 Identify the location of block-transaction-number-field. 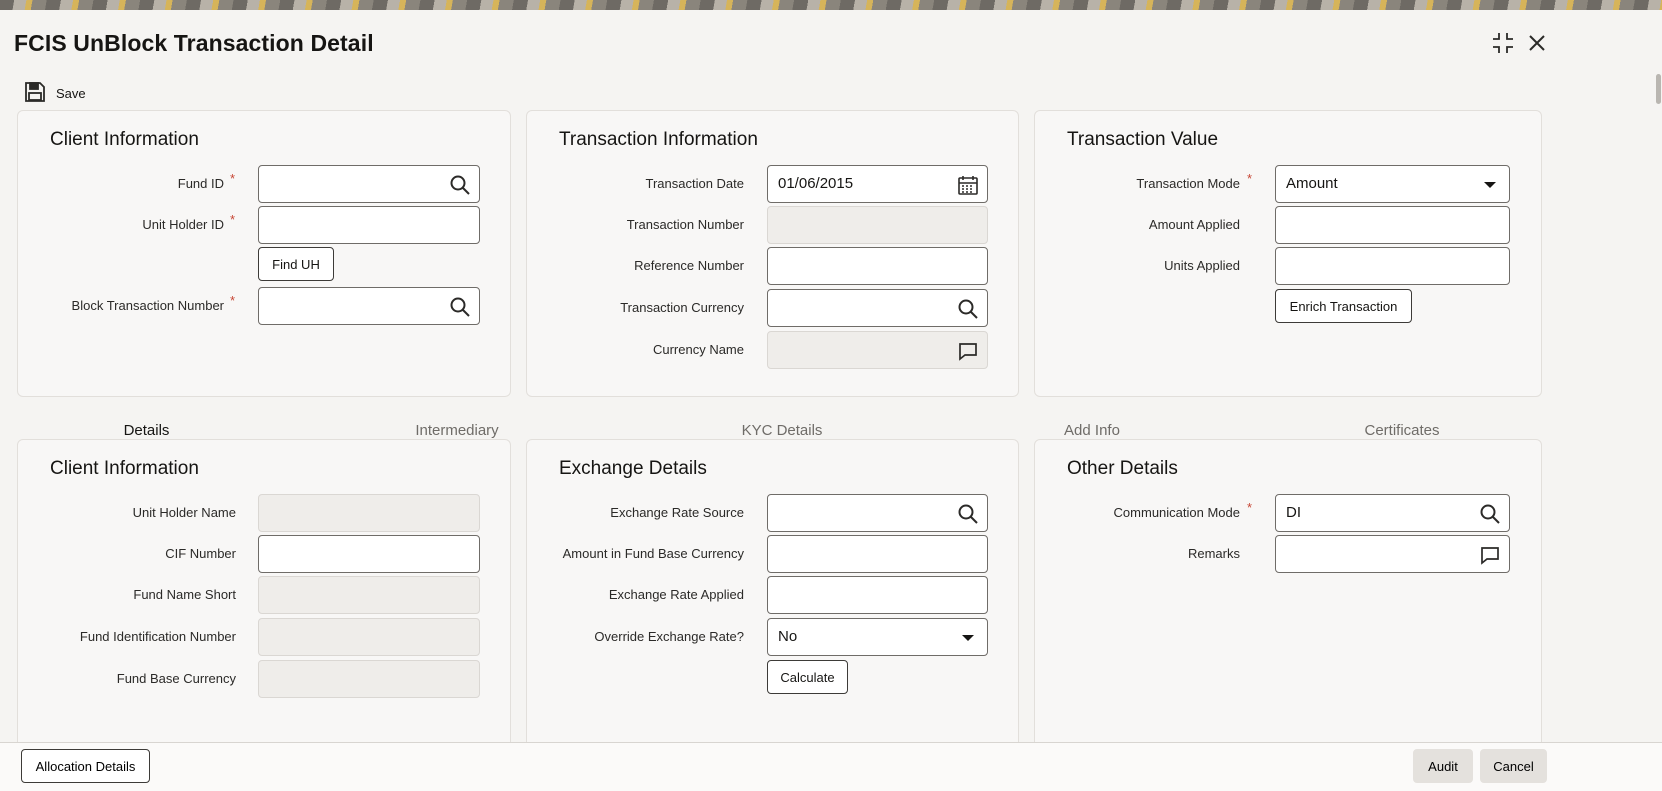
(369, 306).